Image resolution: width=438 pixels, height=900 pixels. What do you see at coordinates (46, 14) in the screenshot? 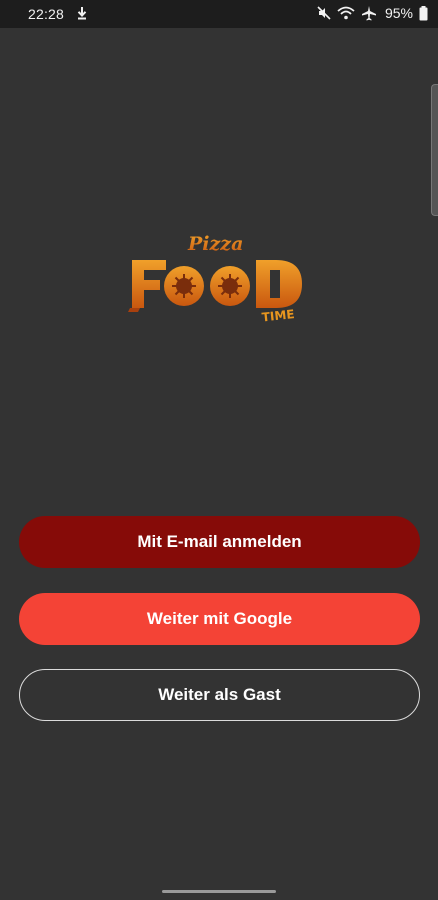
I see `status-time: 22:28` at bounding box center [46, 14].